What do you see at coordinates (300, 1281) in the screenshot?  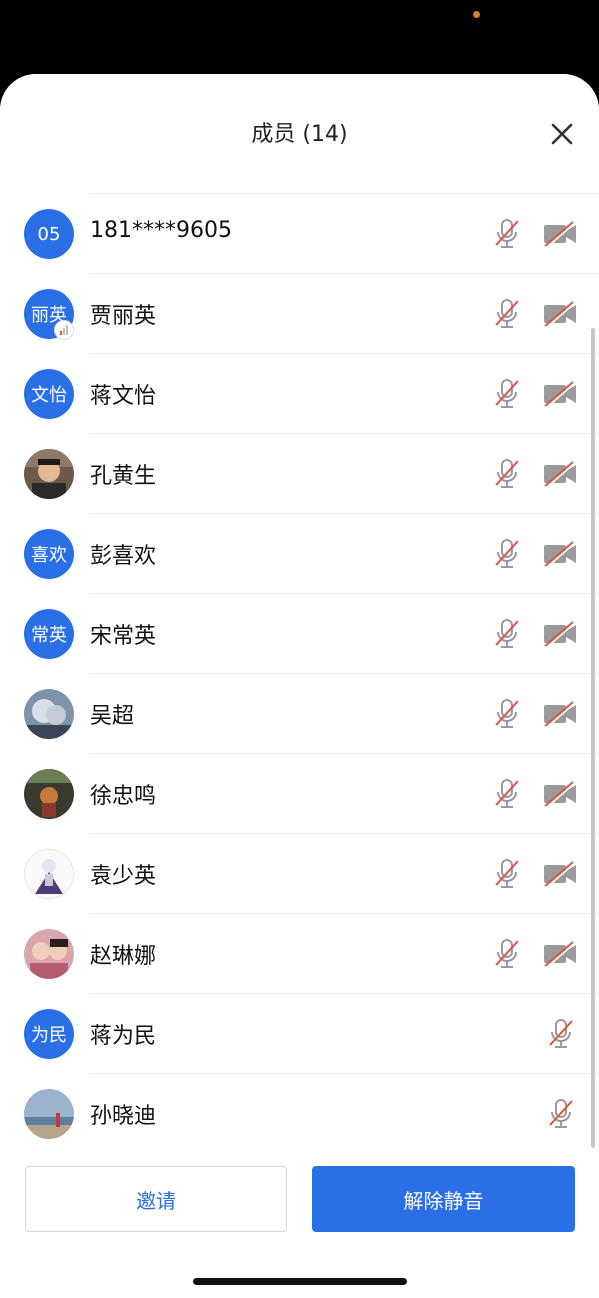 I see `home-indicator` at bounding box center [300, 1281].